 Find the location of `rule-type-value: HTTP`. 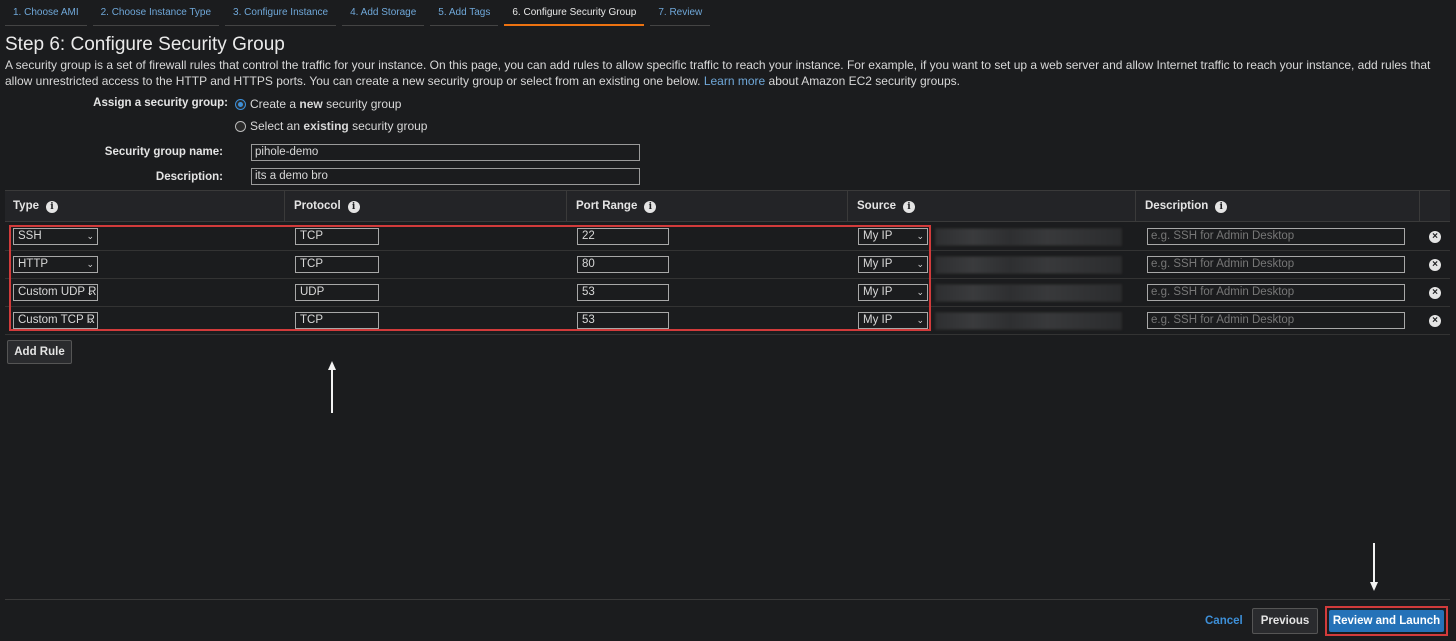

rule-type-value: HTTP is located at coordinates (33, 264).